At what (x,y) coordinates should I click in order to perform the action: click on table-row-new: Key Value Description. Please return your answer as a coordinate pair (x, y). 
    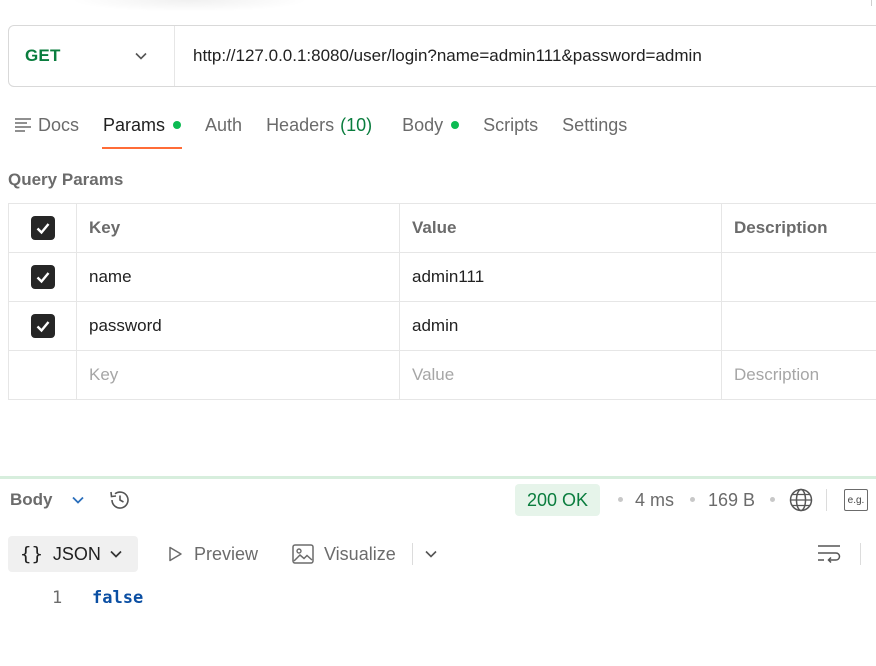
    Looking at the image, I should click on (442, 375).